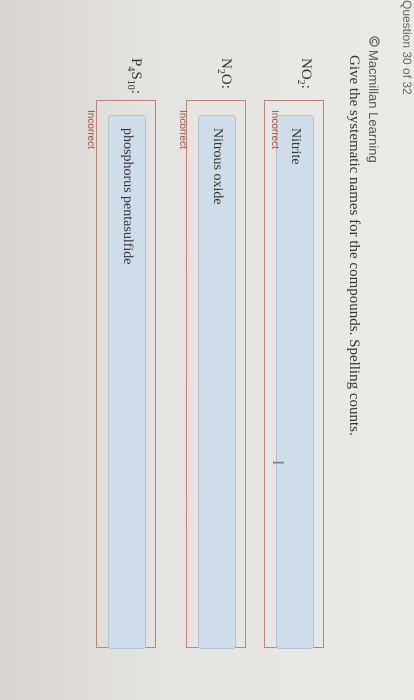  Describe the element at coordinates (127, 382) in the screenshot. I see `answer-input-3: phosphorus pentasulfide` at that location.